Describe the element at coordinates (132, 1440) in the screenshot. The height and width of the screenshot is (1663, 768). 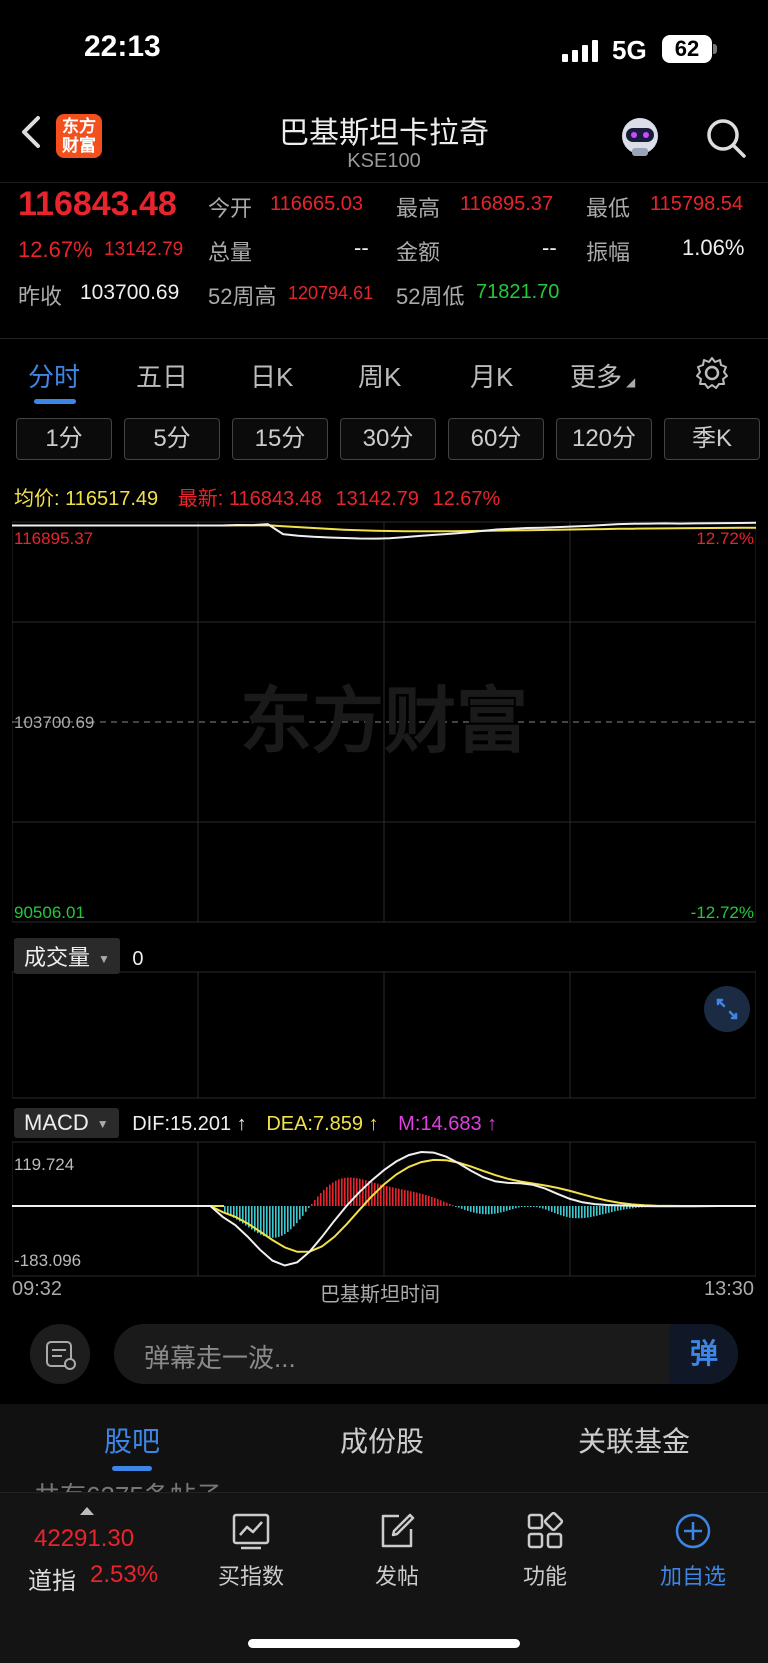
I see `tab-forum: 股吧` at that location.